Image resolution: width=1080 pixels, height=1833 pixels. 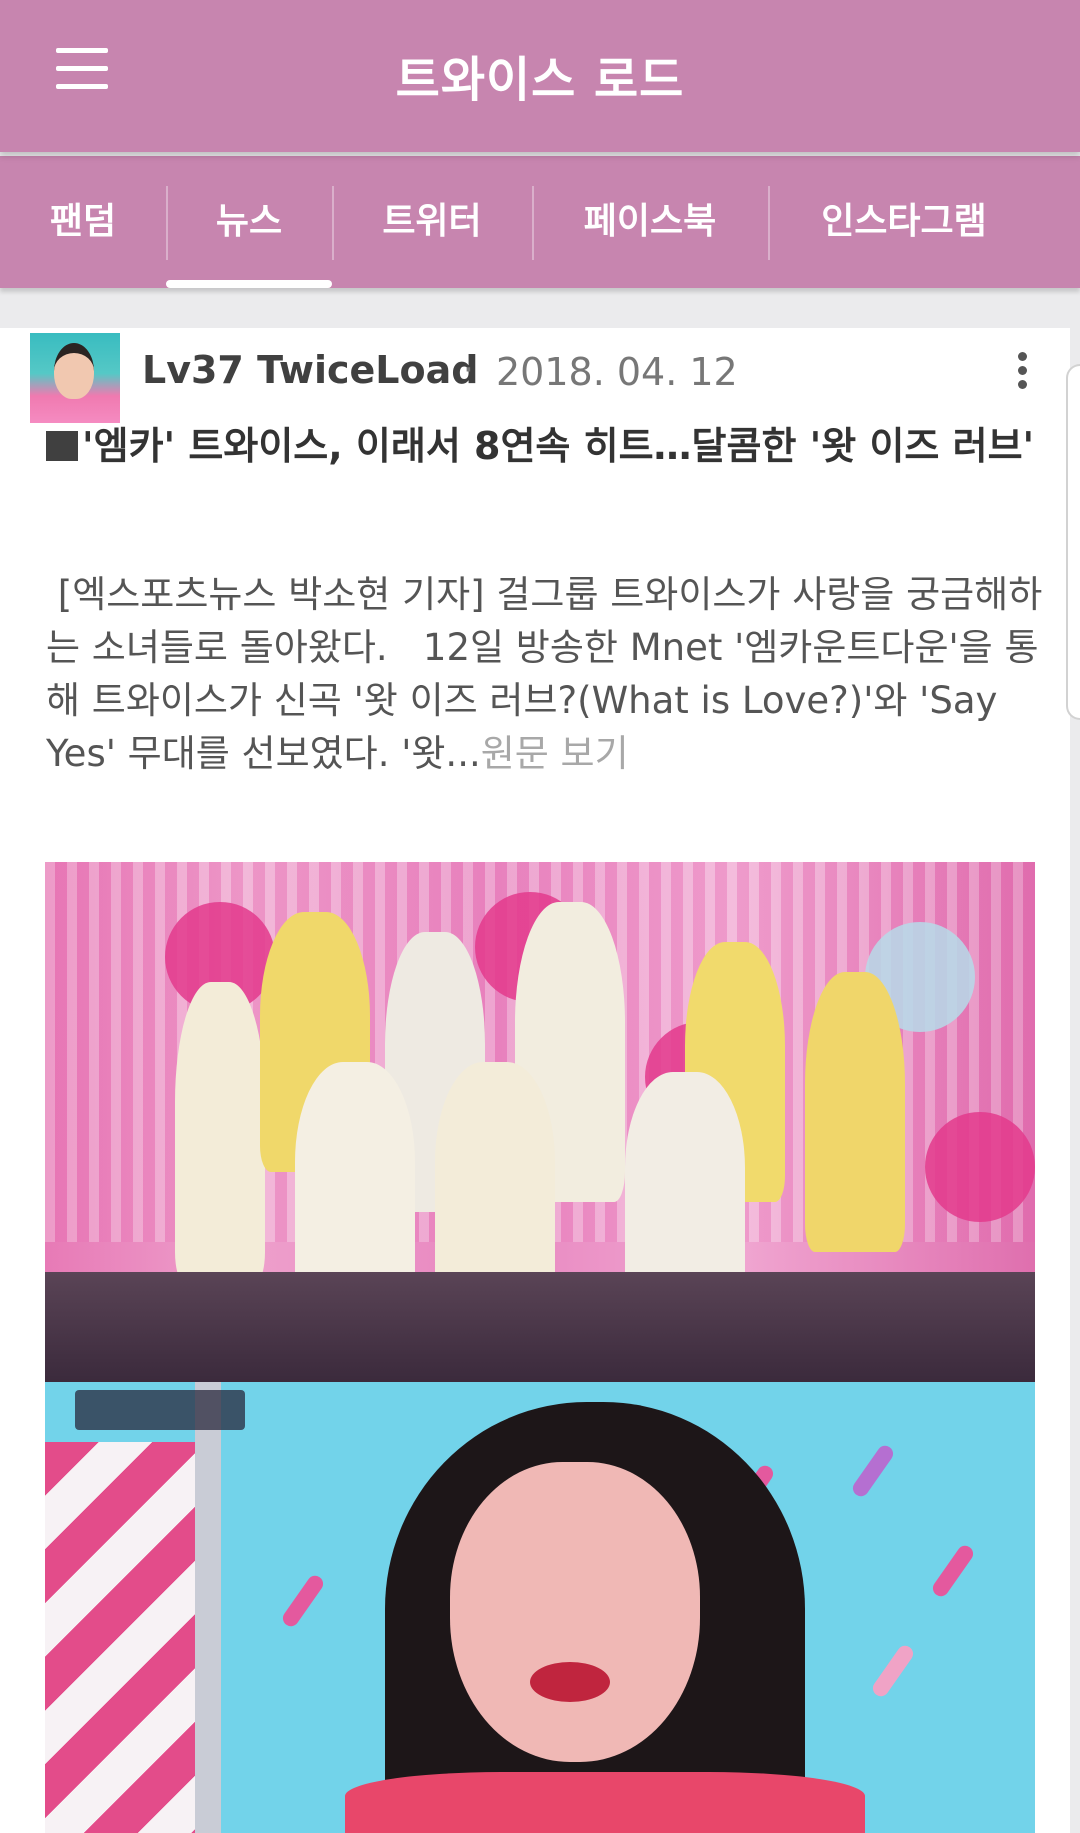 I want to click on post-headline: '엠카' 트와이스, 이래서 8연속 히트…달콤한 '왓 이즈 러브', so click(x=546, y=446).